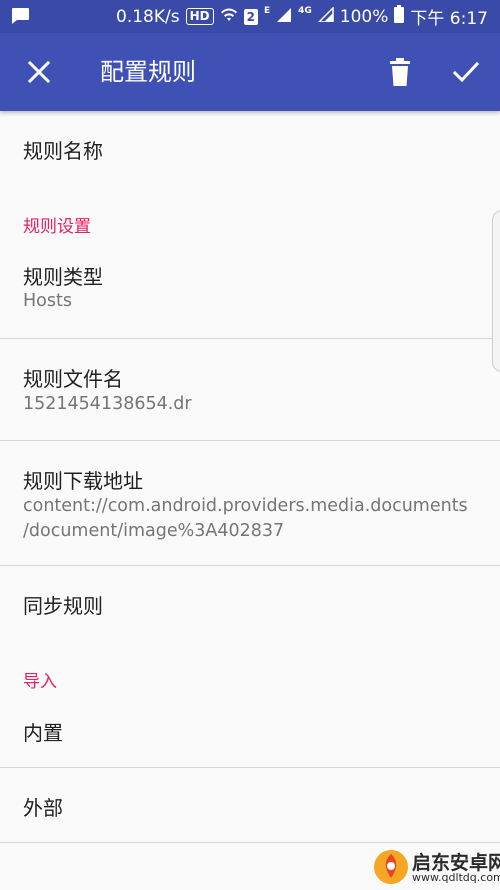 This screenshot has height=890, width=500. I want to click on watermark-url: www.qdltdq.com, so click(456, 877).